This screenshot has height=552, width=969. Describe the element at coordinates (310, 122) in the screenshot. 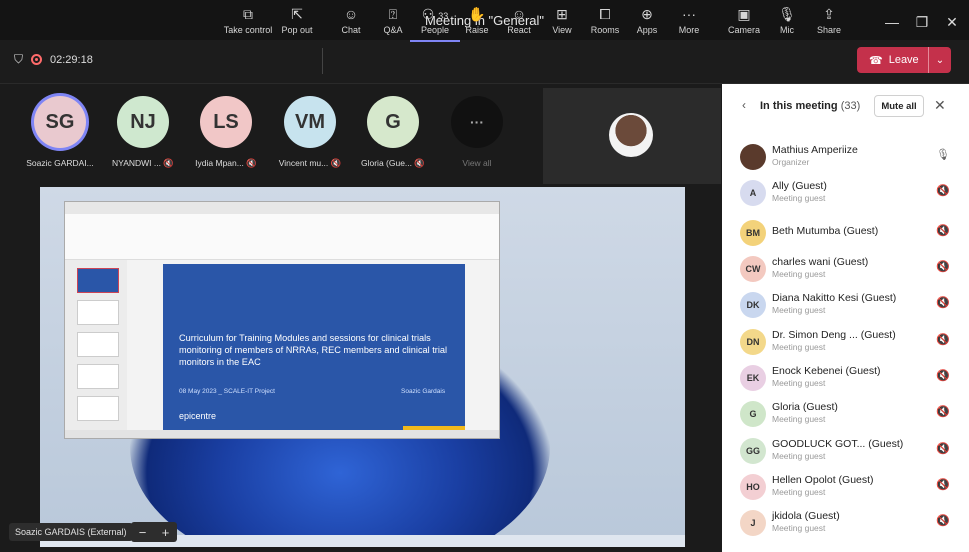

I see `avatar: VM` at that location.